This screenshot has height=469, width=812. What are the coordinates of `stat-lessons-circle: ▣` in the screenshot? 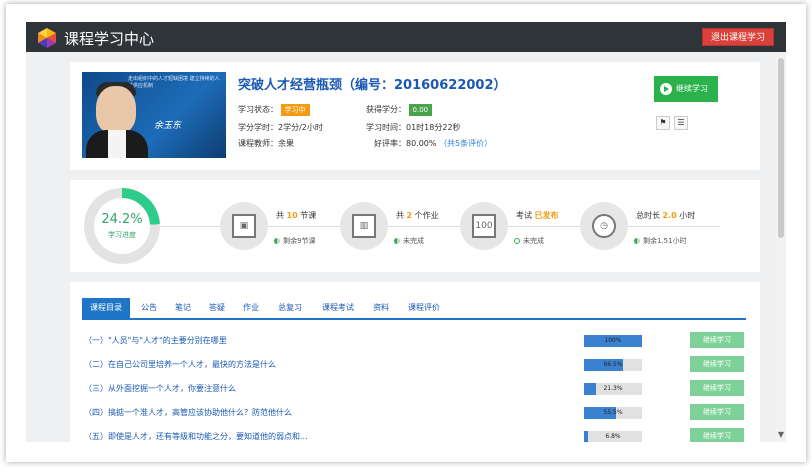 It's located at (244, 226).